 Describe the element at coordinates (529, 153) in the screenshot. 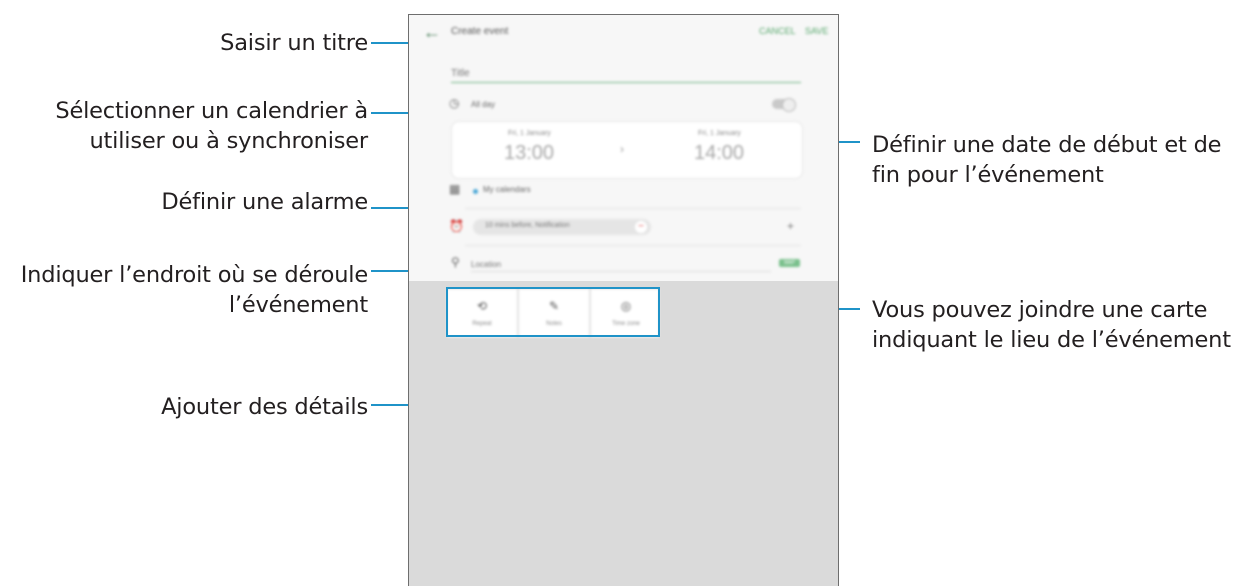

I see `start-time: 13:00` at that location.